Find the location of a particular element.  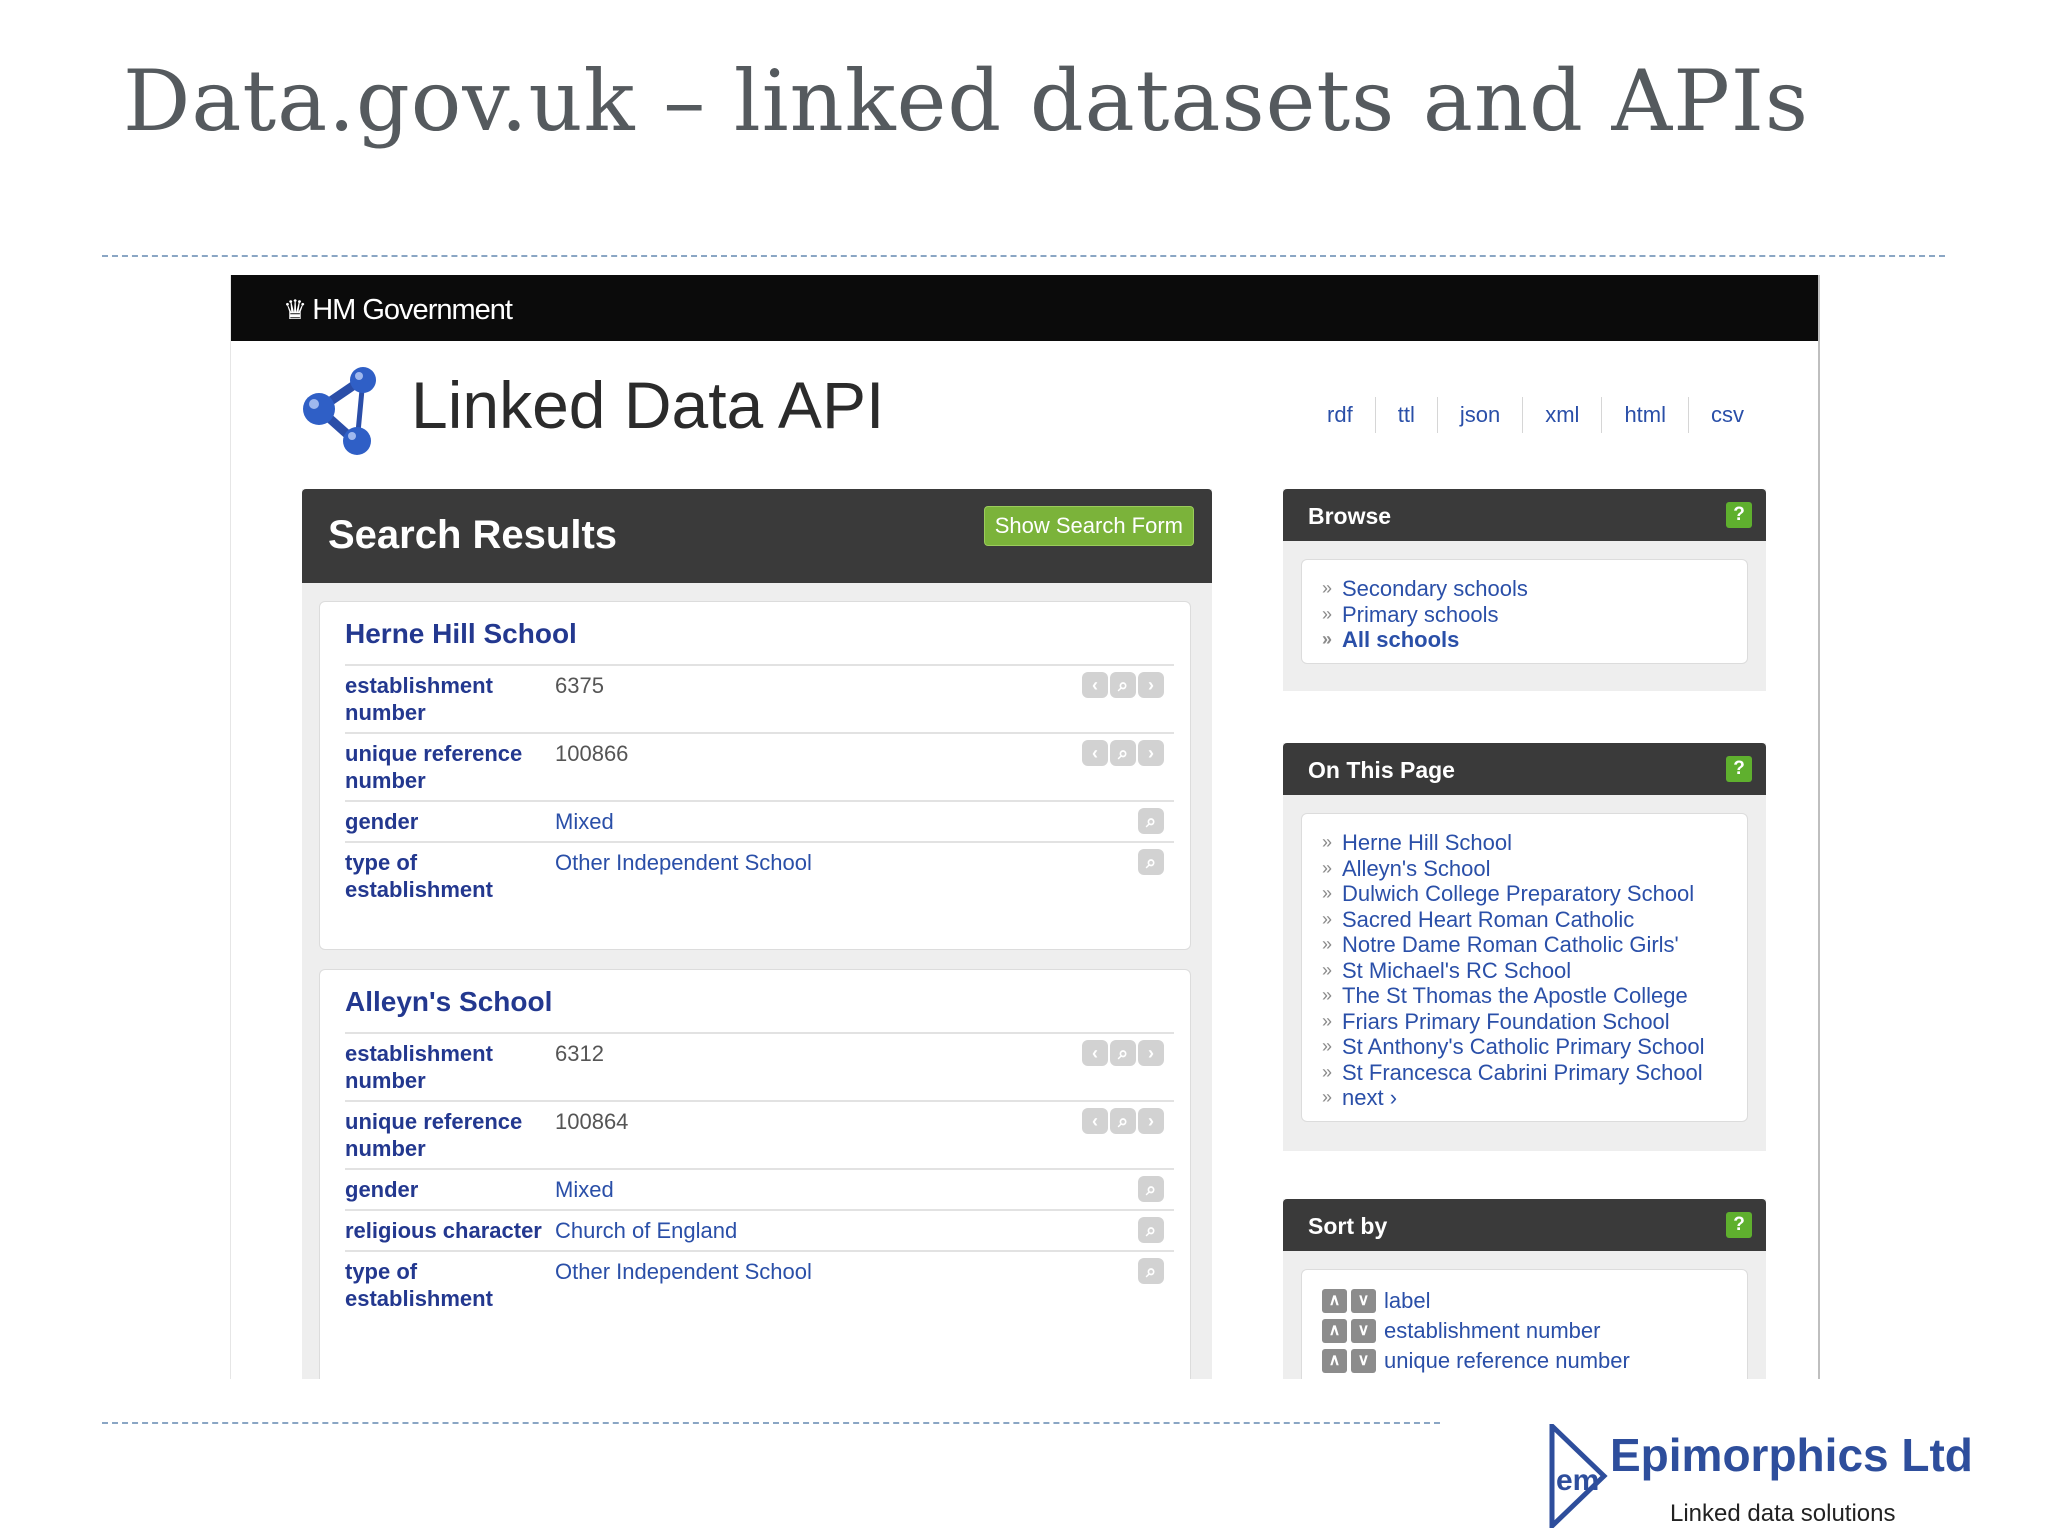

on-this-page-title: On This Page is located at coordinates (1381, 770).